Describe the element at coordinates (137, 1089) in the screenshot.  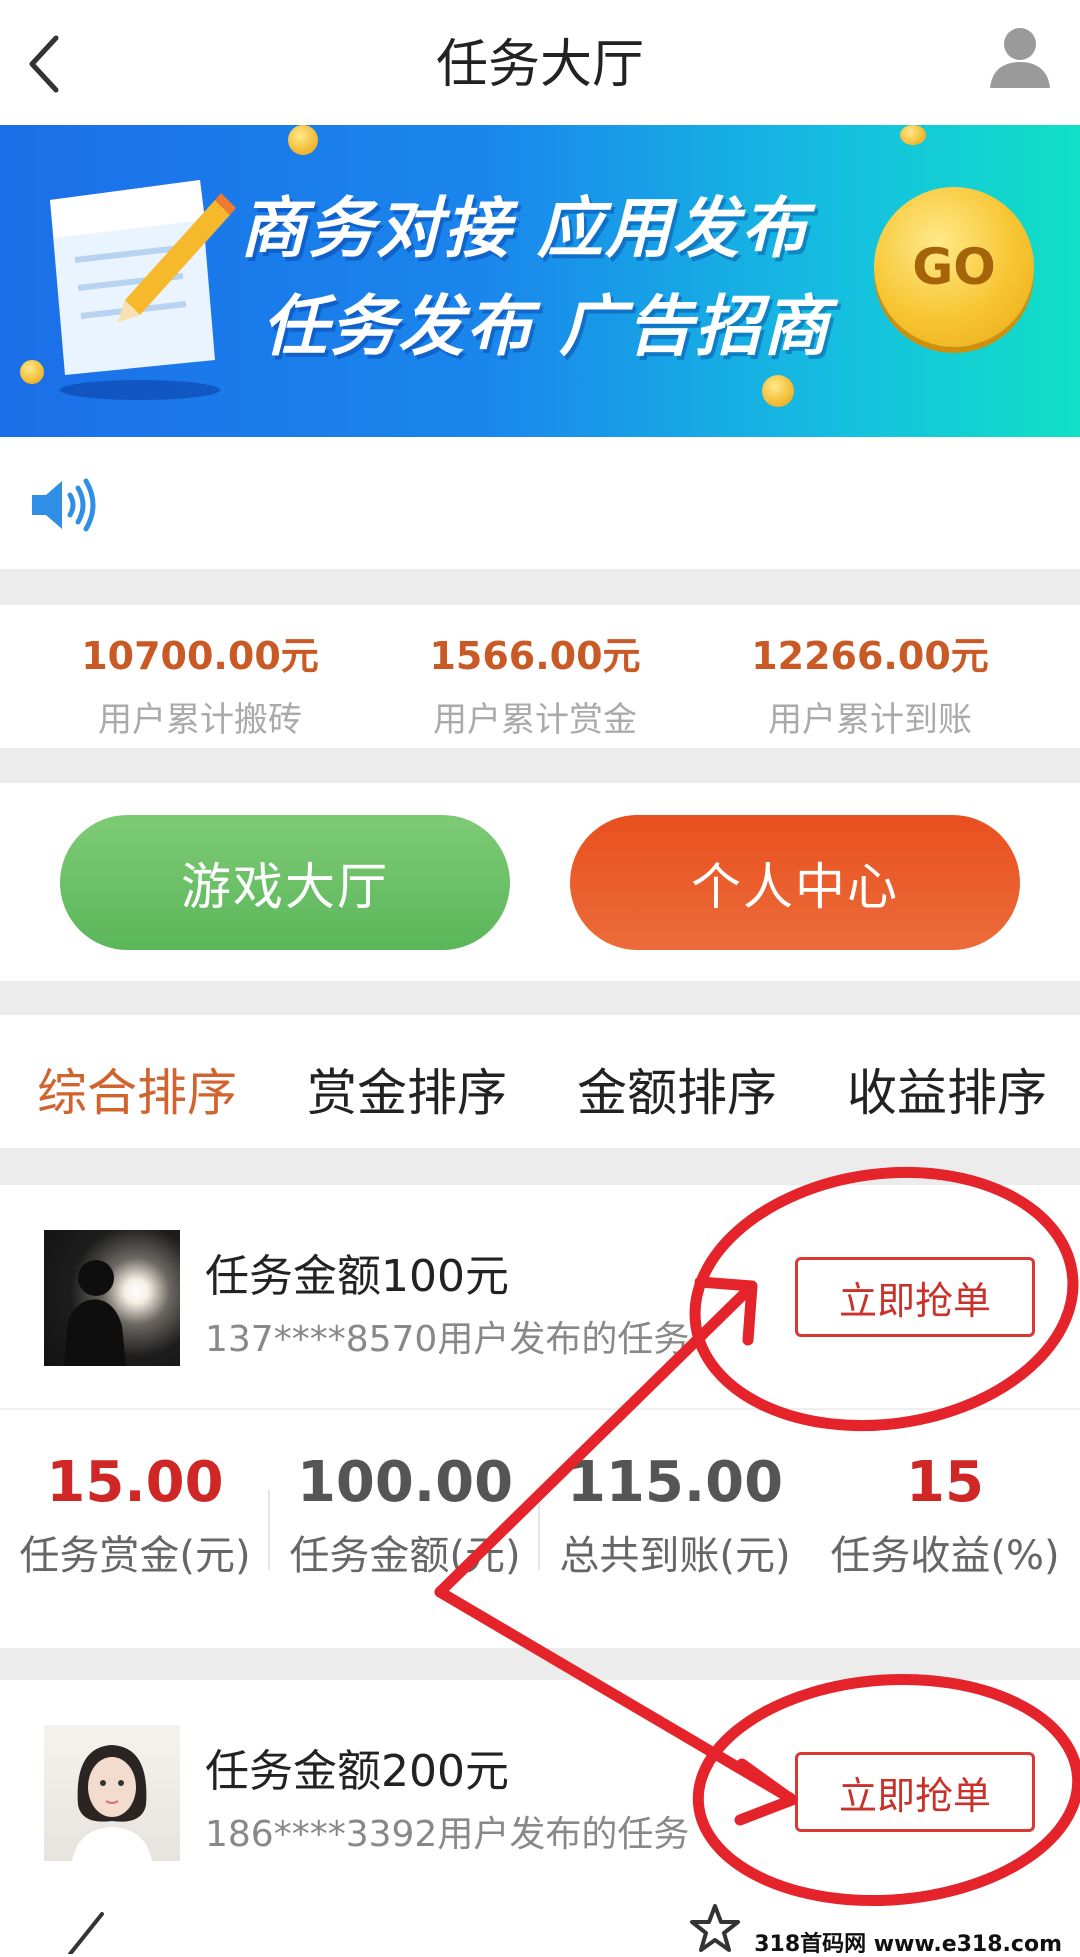
I see `tab-sort-overall: 综合排序` at that location.